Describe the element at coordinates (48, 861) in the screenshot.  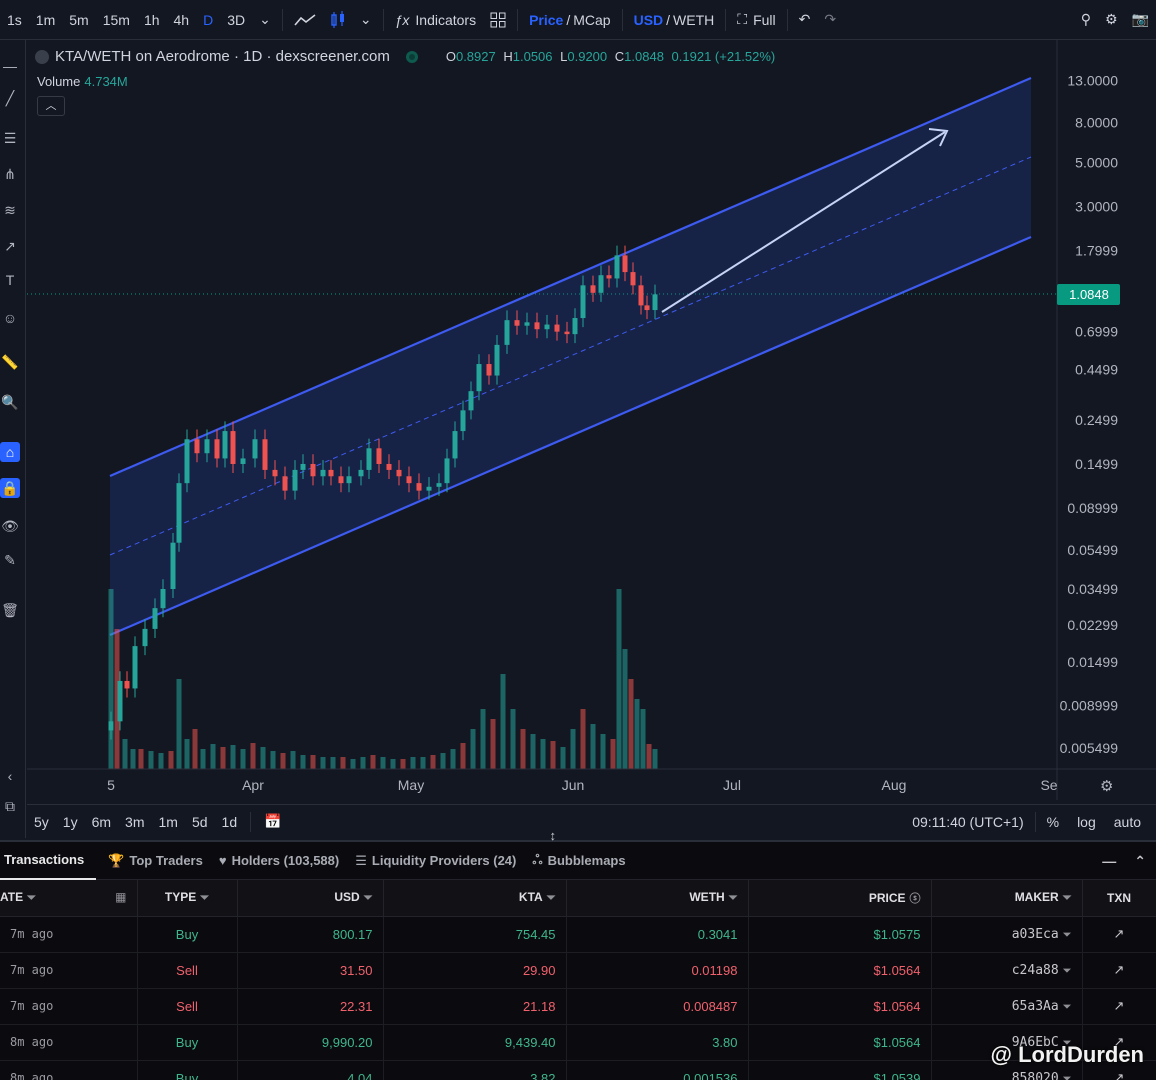
I see `tab-transactions: Transactions` at that location.